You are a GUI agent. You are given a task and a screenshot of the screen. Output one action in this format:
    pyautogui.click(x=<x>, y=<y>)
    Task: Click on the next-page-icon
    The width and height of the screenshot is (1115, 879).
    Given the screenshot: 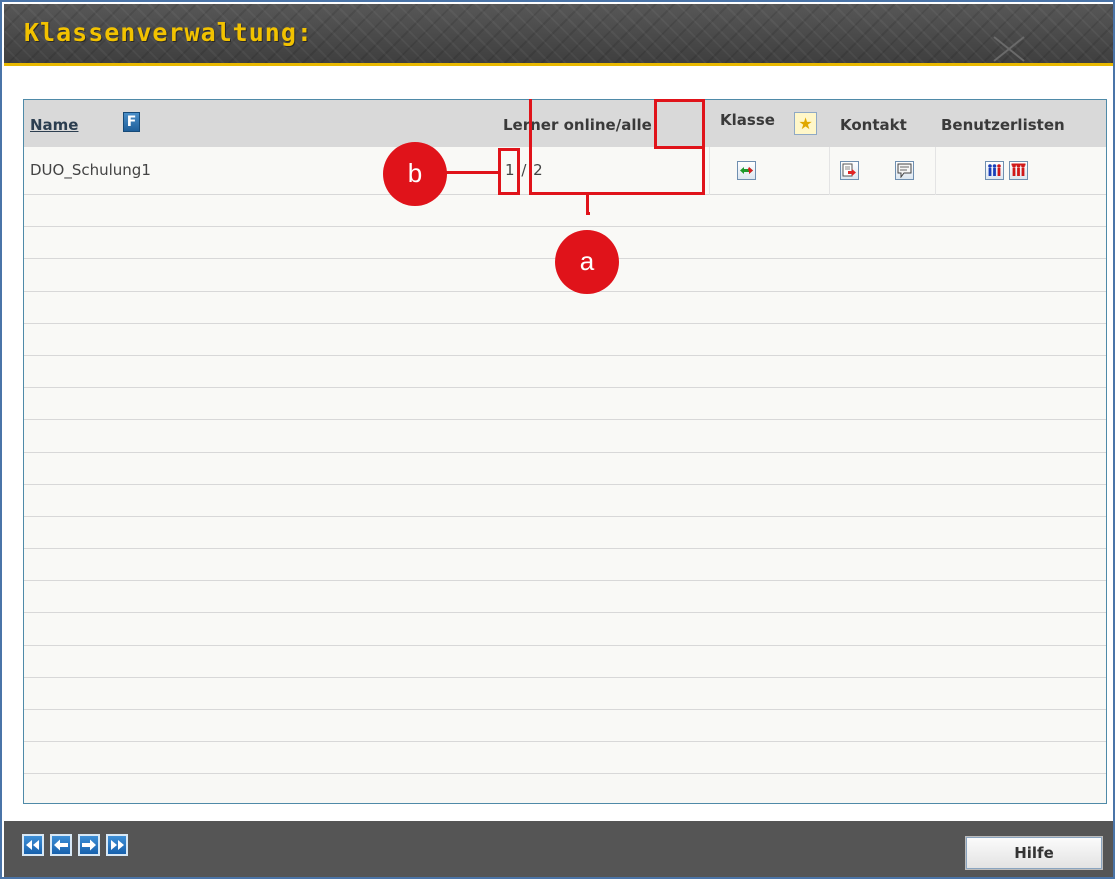 What is the action you would take?
    pyautogui.click(x=89, y=845)
    